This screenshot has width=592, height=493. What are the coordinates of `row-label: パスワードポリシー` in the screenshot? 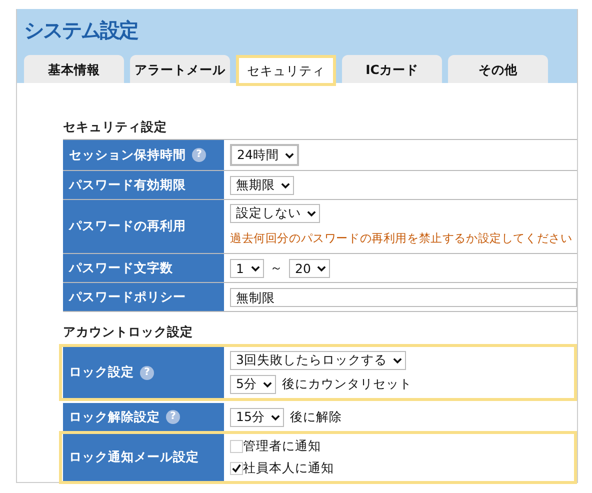 It's located at (127, 297).